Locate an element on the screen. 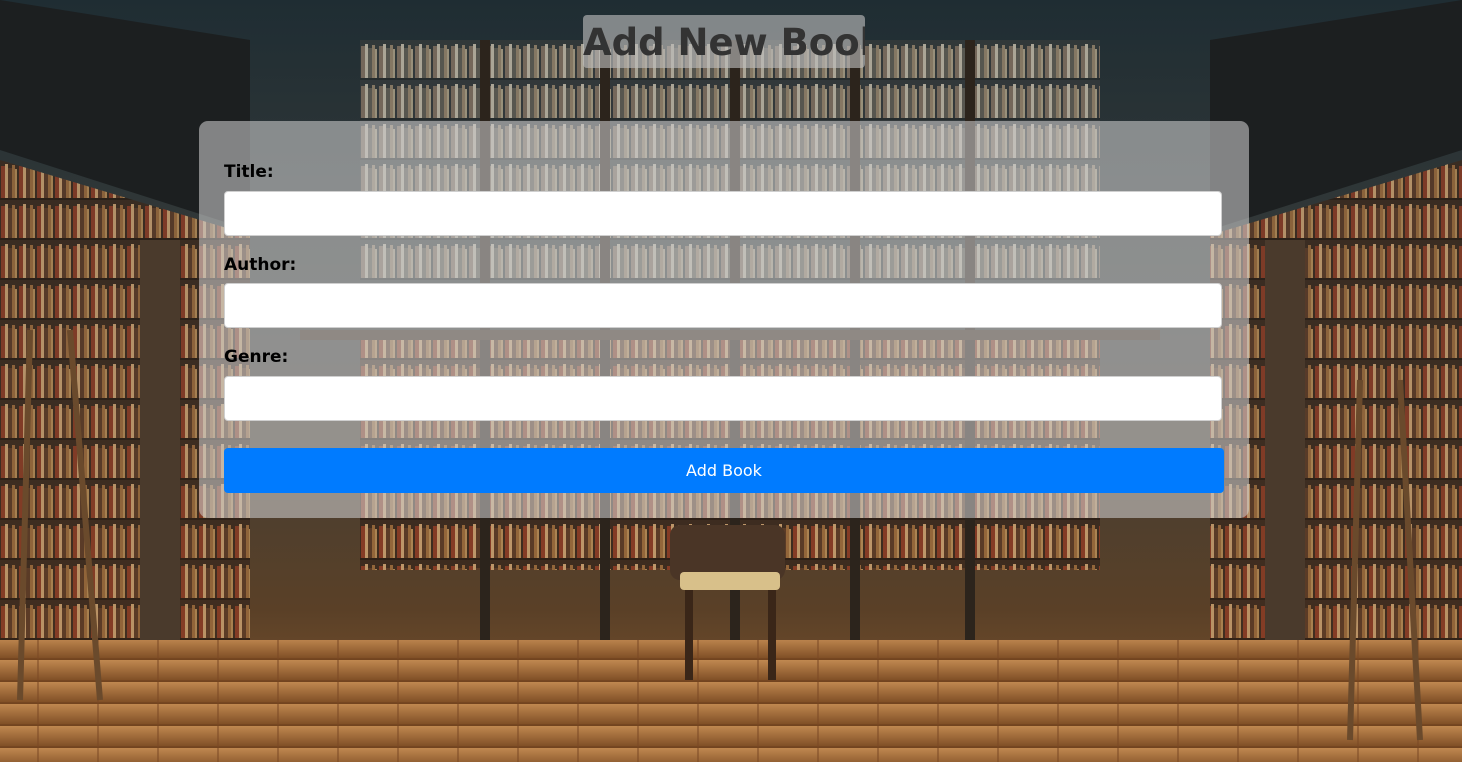  title-label: Title: is located at coordinates (249, 172).